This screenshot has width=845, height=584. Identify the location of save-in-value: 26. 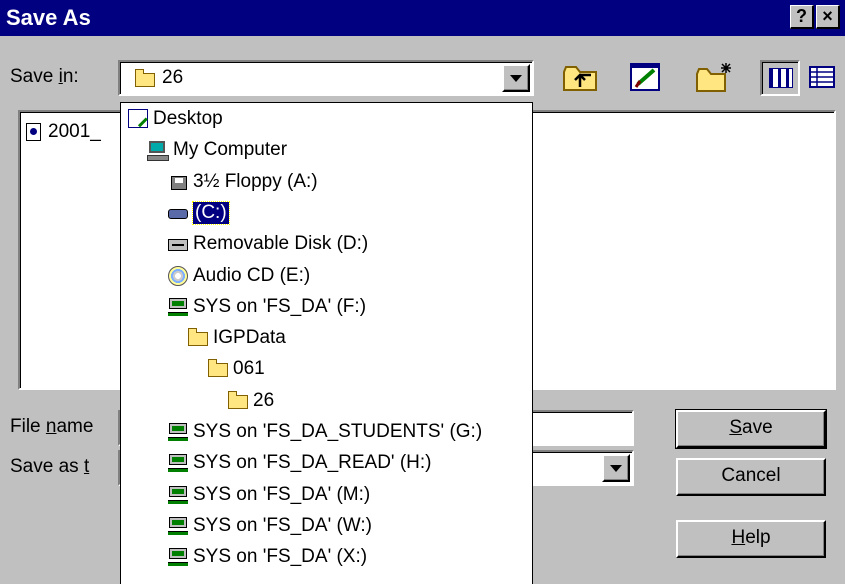
(173, 77).